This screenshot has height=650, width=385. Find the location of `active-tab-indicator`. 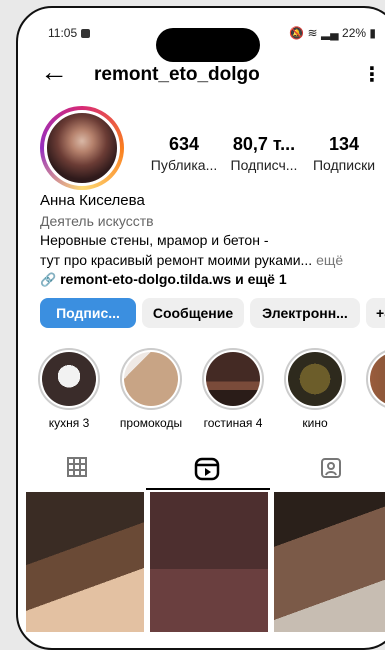

active-tab-indicator is located at coordinates (208, 489).